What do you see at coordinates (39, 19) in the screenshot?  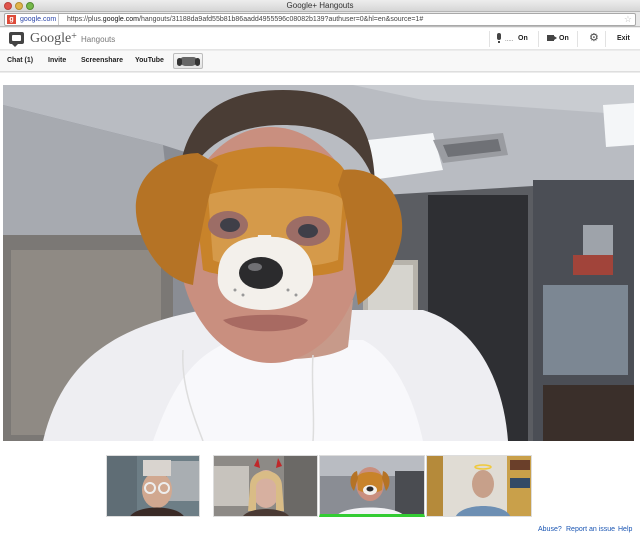 I see `site-identity-label: google.com` at bounding box center [39, 19].